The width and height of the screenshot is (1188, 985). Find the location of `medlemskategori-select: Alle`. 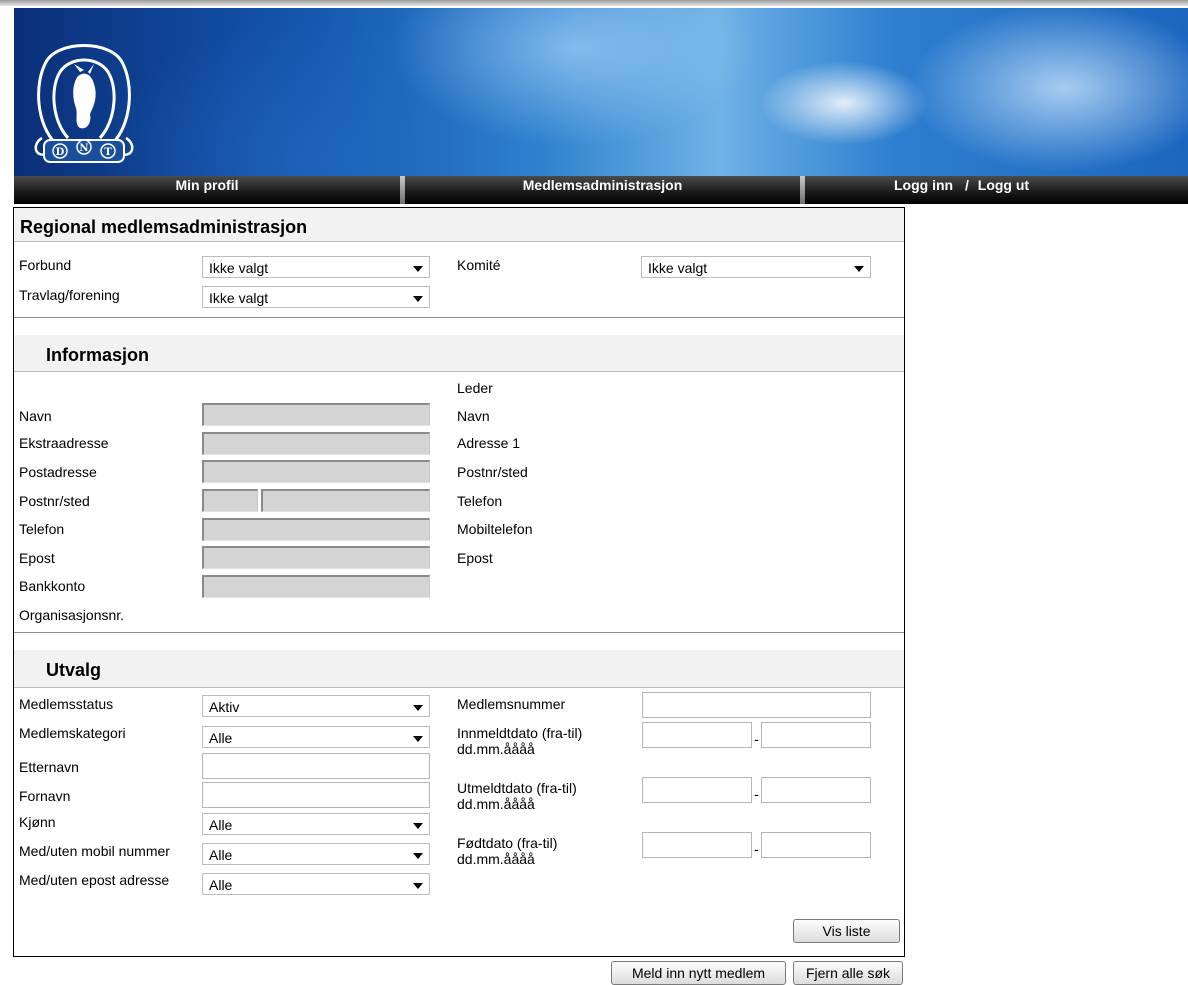

medlemskategori-select: Alle is located at coordinates (316, 737).